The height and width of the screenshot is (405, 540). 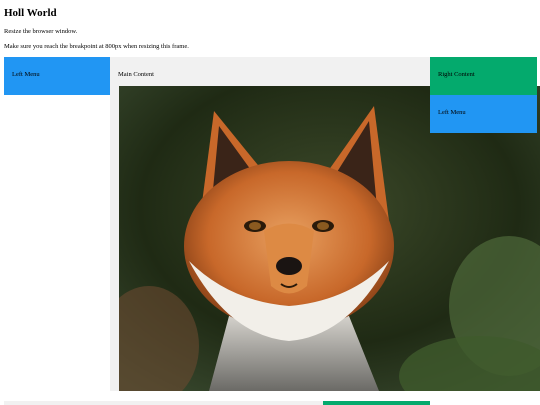 I want to click on footer-green-strip, so click(x=376, y=403).